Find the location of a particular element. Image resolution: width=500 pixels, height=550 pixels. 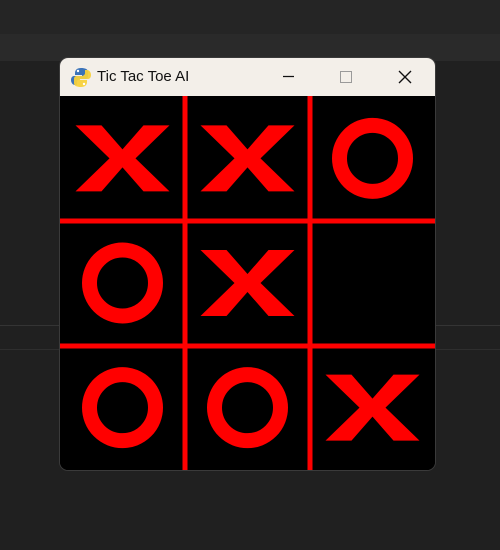

maximize-icon is located at coordinates (346, 77).